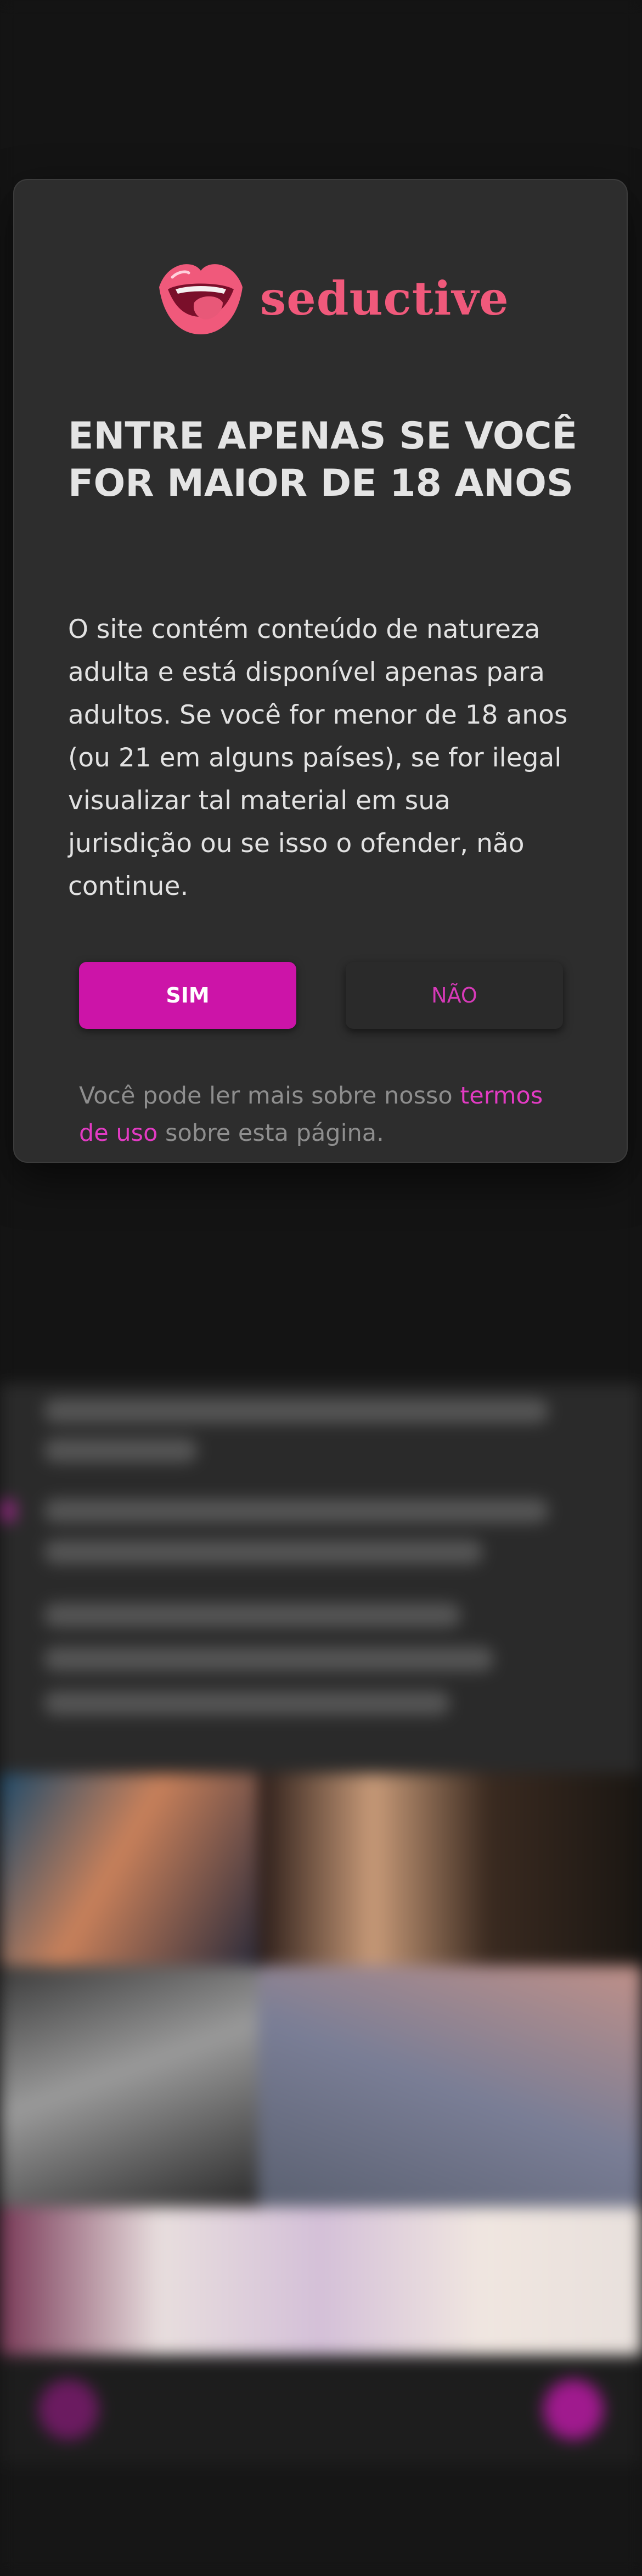 This screenshot has width=642, height=2576. Describe the element at coordinates (201, 298) in the screenshot. I see `lips-icon` at that location.